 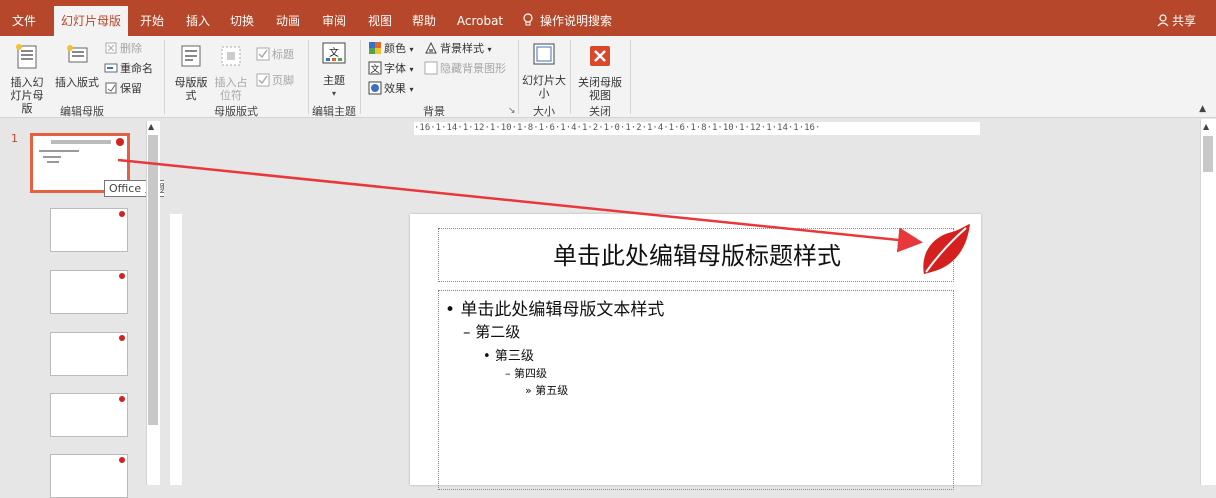 What do you see at coordinates (242, 21) in the screenshot?
I see `tab-transitions: 切换` at bounding box center [242, 21].